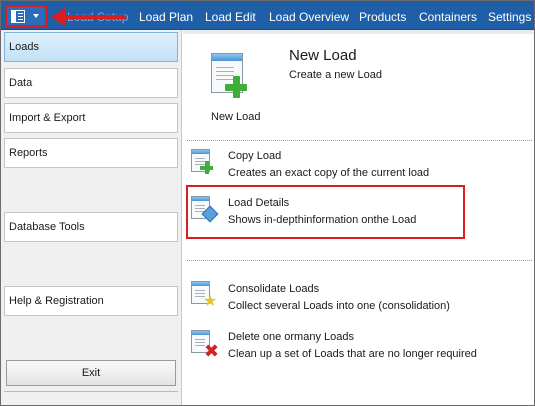 The width and height of the screenshot is (535, 406). What do you see at coordinates (28, 153) in the screenshot?
I see `sidebar-item-label: Reports` at bounding box center [28, 153].